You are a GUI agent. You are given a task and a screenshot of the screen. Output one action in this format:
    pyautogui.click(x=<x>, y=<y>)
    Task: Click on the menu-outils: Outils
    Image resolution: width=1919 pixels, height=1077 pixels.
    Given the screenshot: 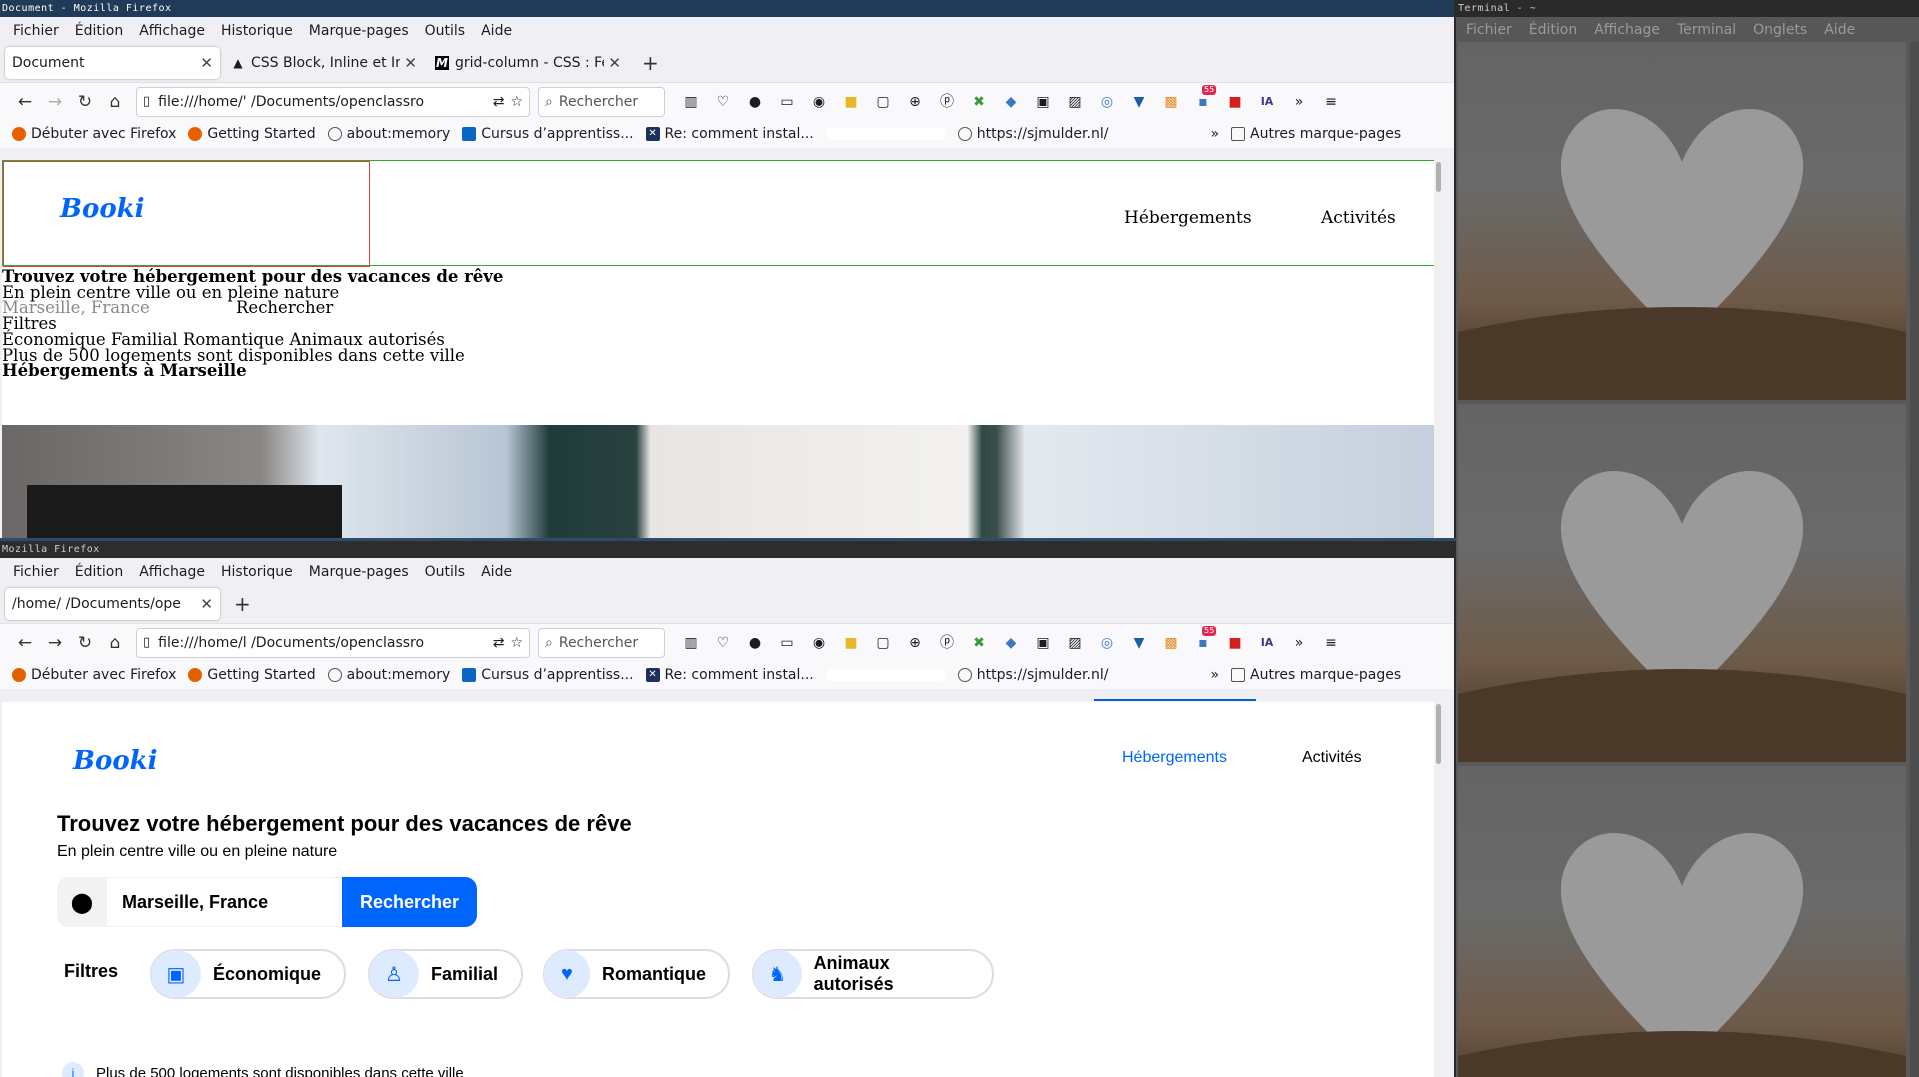 What is the action you would take?
    pyautogui.click(x=446, y=31)
    